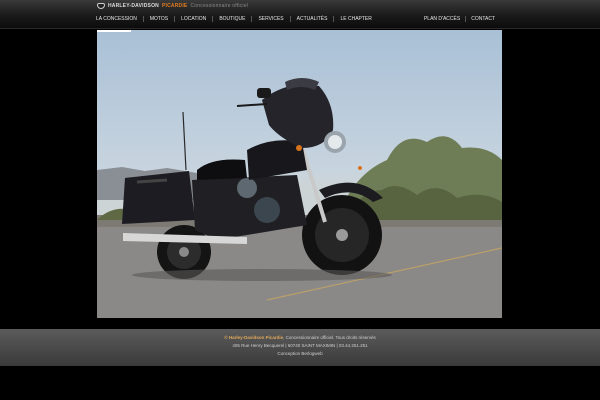 This screenshot has height=400, width=600. I want to click on nav-item-location: LOCATION, so click(193, 19).